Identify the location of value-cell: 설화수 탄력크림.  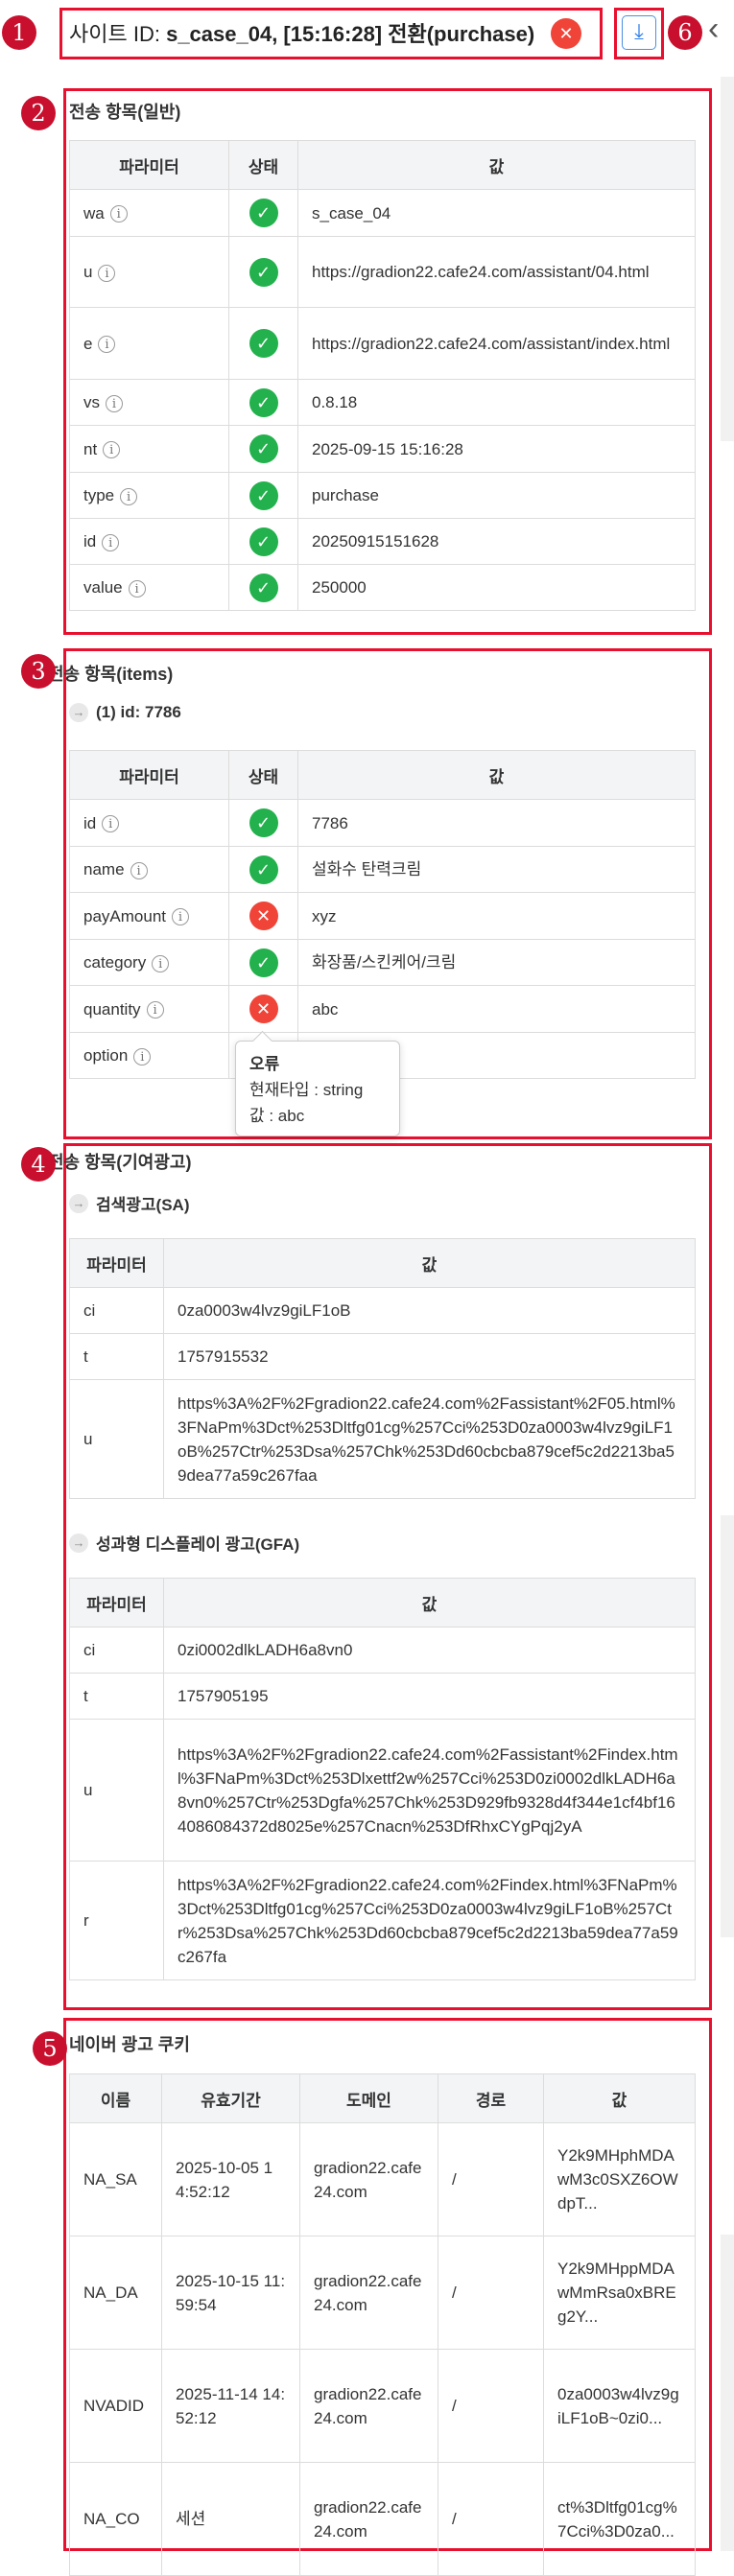
(496, 869).